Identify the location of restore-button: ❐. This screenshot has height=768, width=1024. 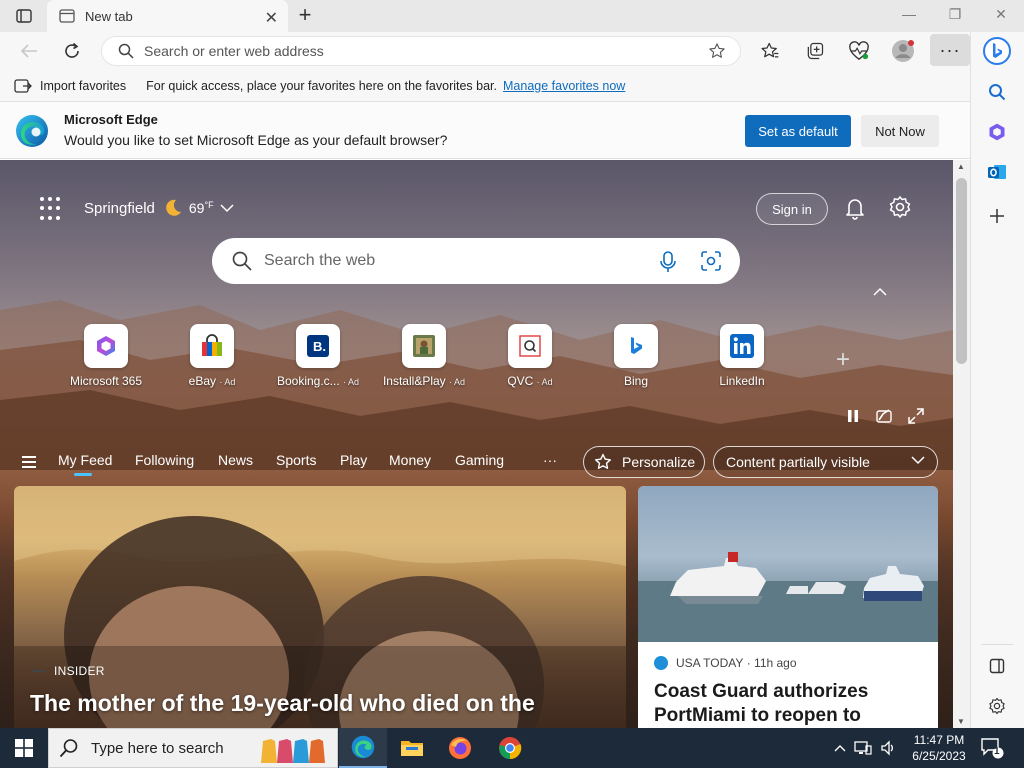
(955, 14).